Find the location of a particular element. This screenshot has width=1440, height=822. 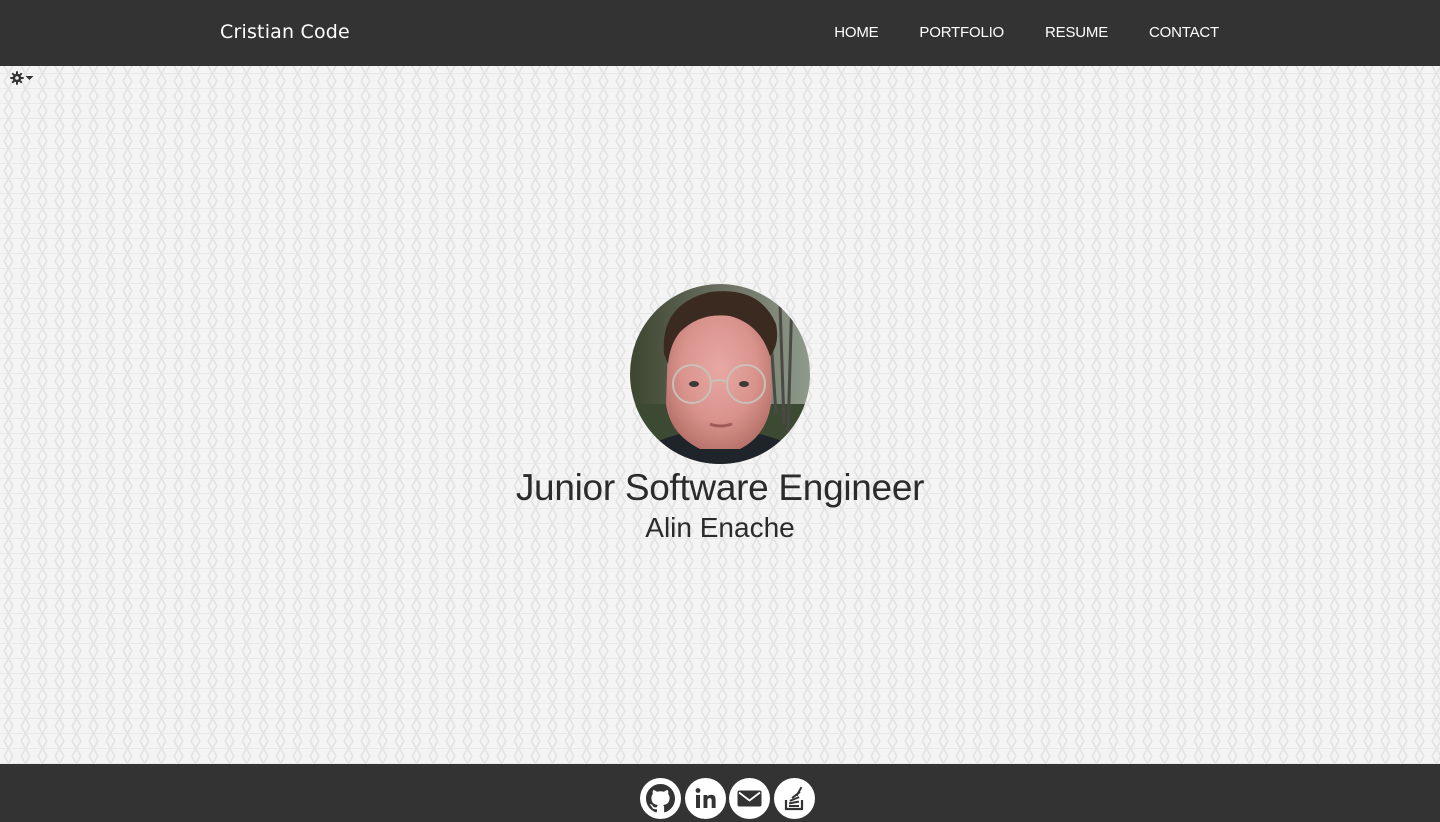

social-links is located at coordinates (729, 798).